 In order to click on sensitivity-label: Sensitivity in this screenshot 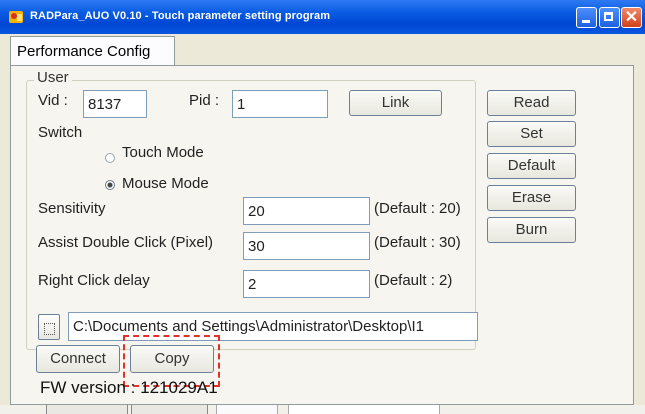, I will do `click(72, 208)`.